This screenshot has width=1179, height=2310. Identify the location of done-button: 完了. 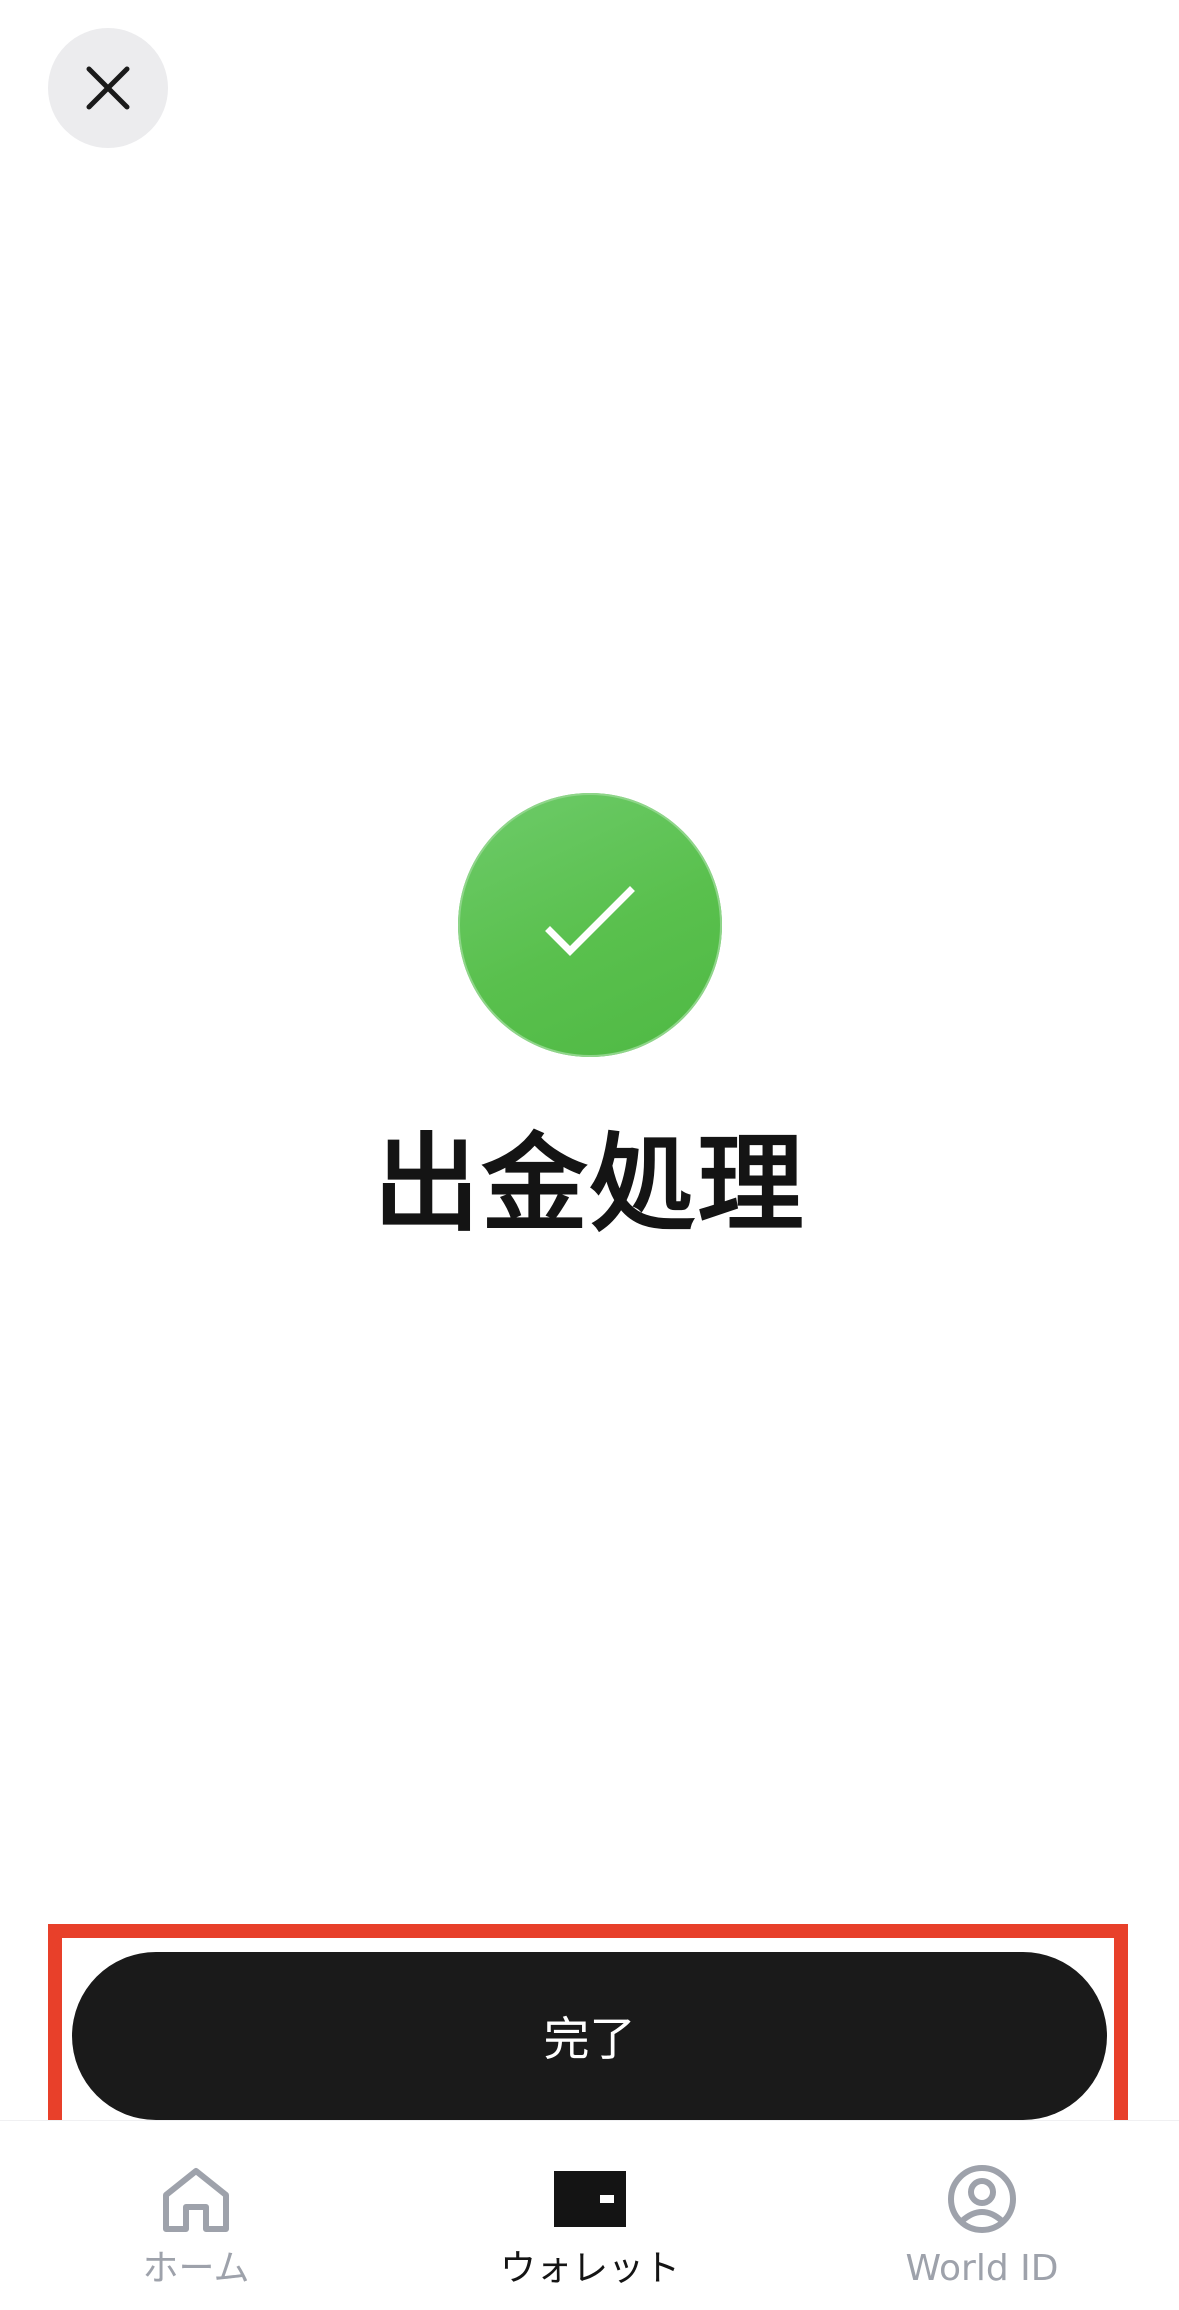
(589, 2036).